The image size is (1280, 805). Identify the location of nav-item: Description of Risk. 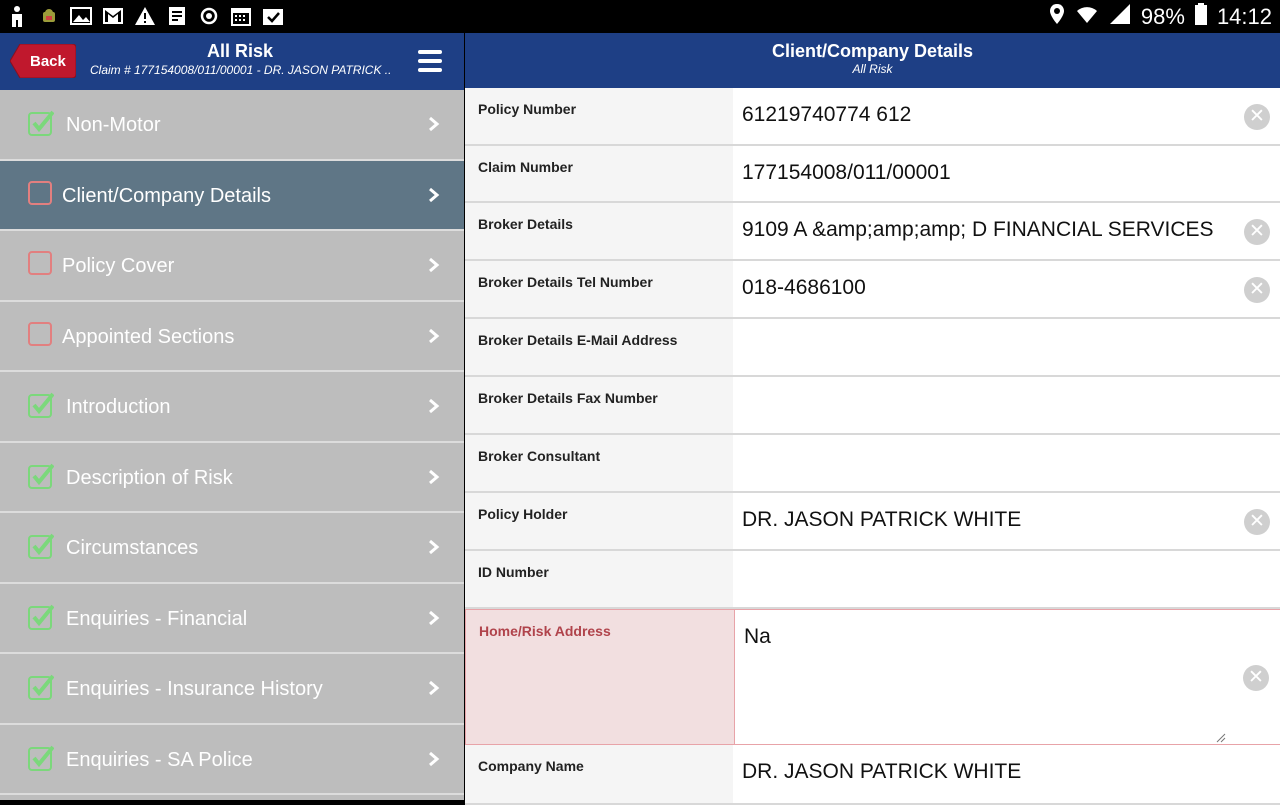
(232, 477).